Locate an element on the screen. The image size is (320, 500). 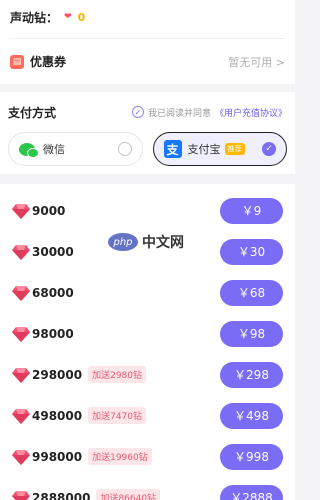
bonus-badge: 加送19960钻 is located at coordinates (120, 456).